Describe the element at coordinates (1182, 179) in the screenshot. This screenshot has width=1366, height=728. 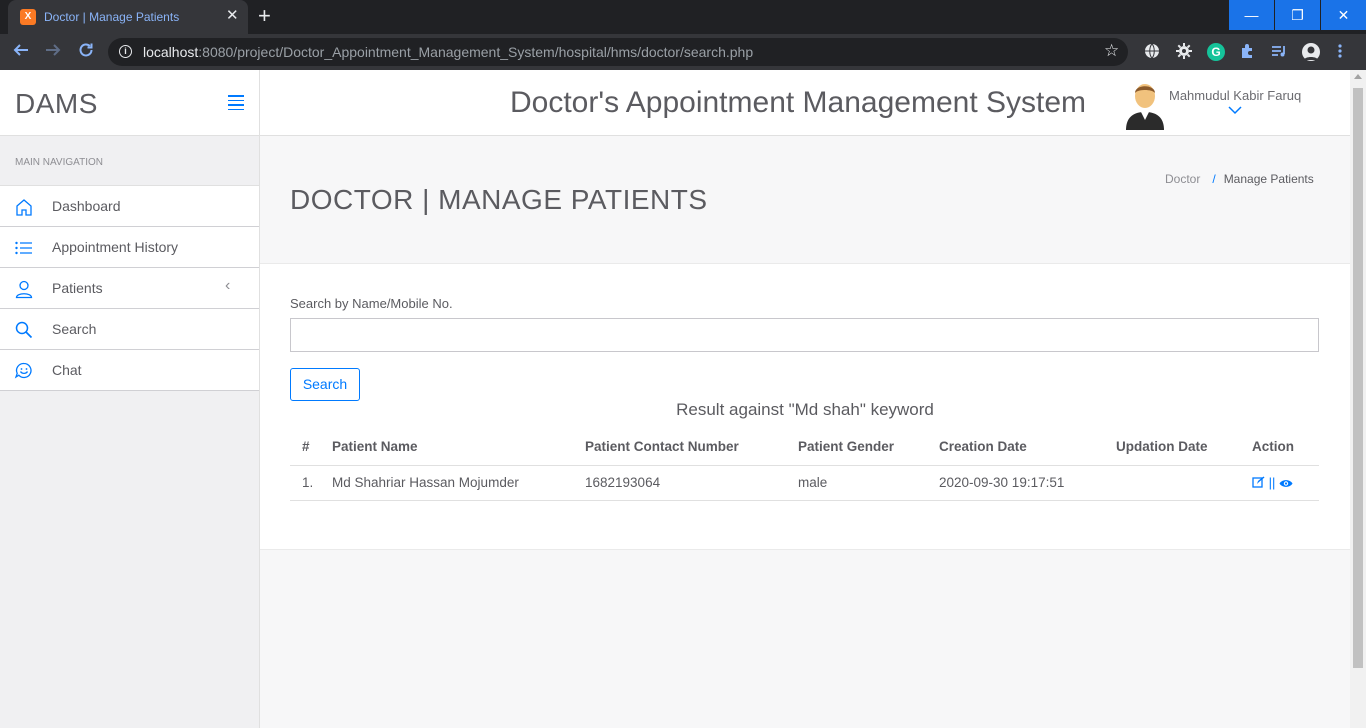
I see `breadcrumb-parent: Doctor` at that location.